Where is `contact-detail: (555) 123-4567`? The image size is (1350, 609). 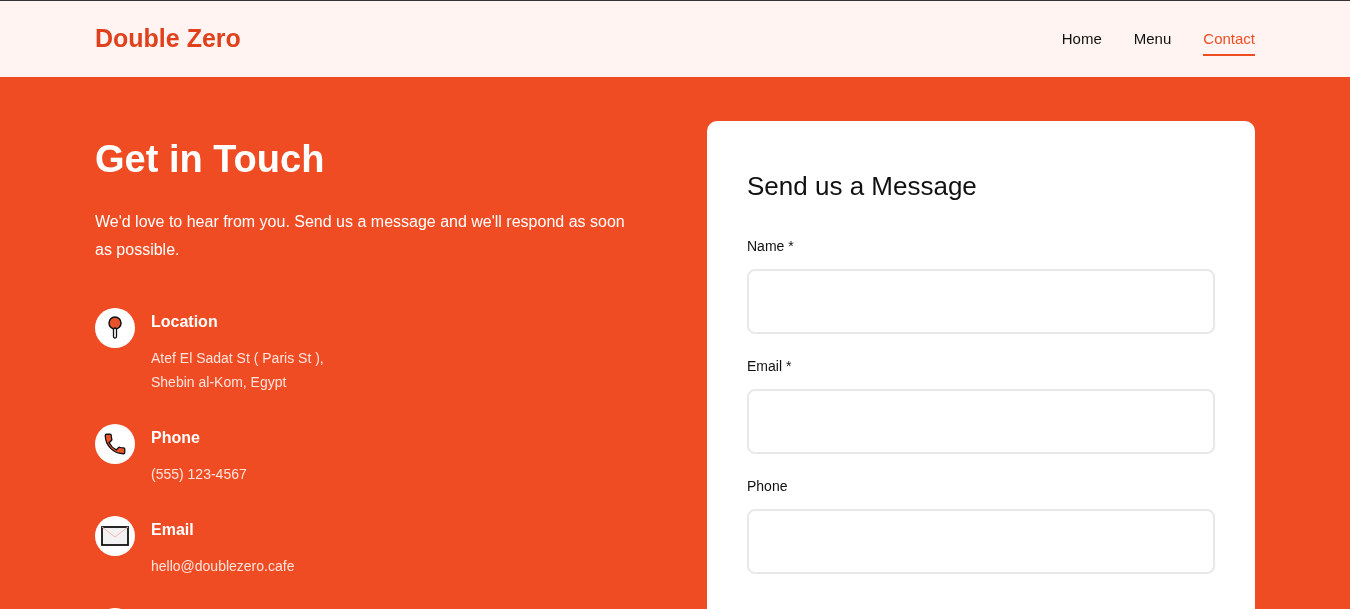 contact-detail: (555) 123-4567 is located at coordinates (199, 474).